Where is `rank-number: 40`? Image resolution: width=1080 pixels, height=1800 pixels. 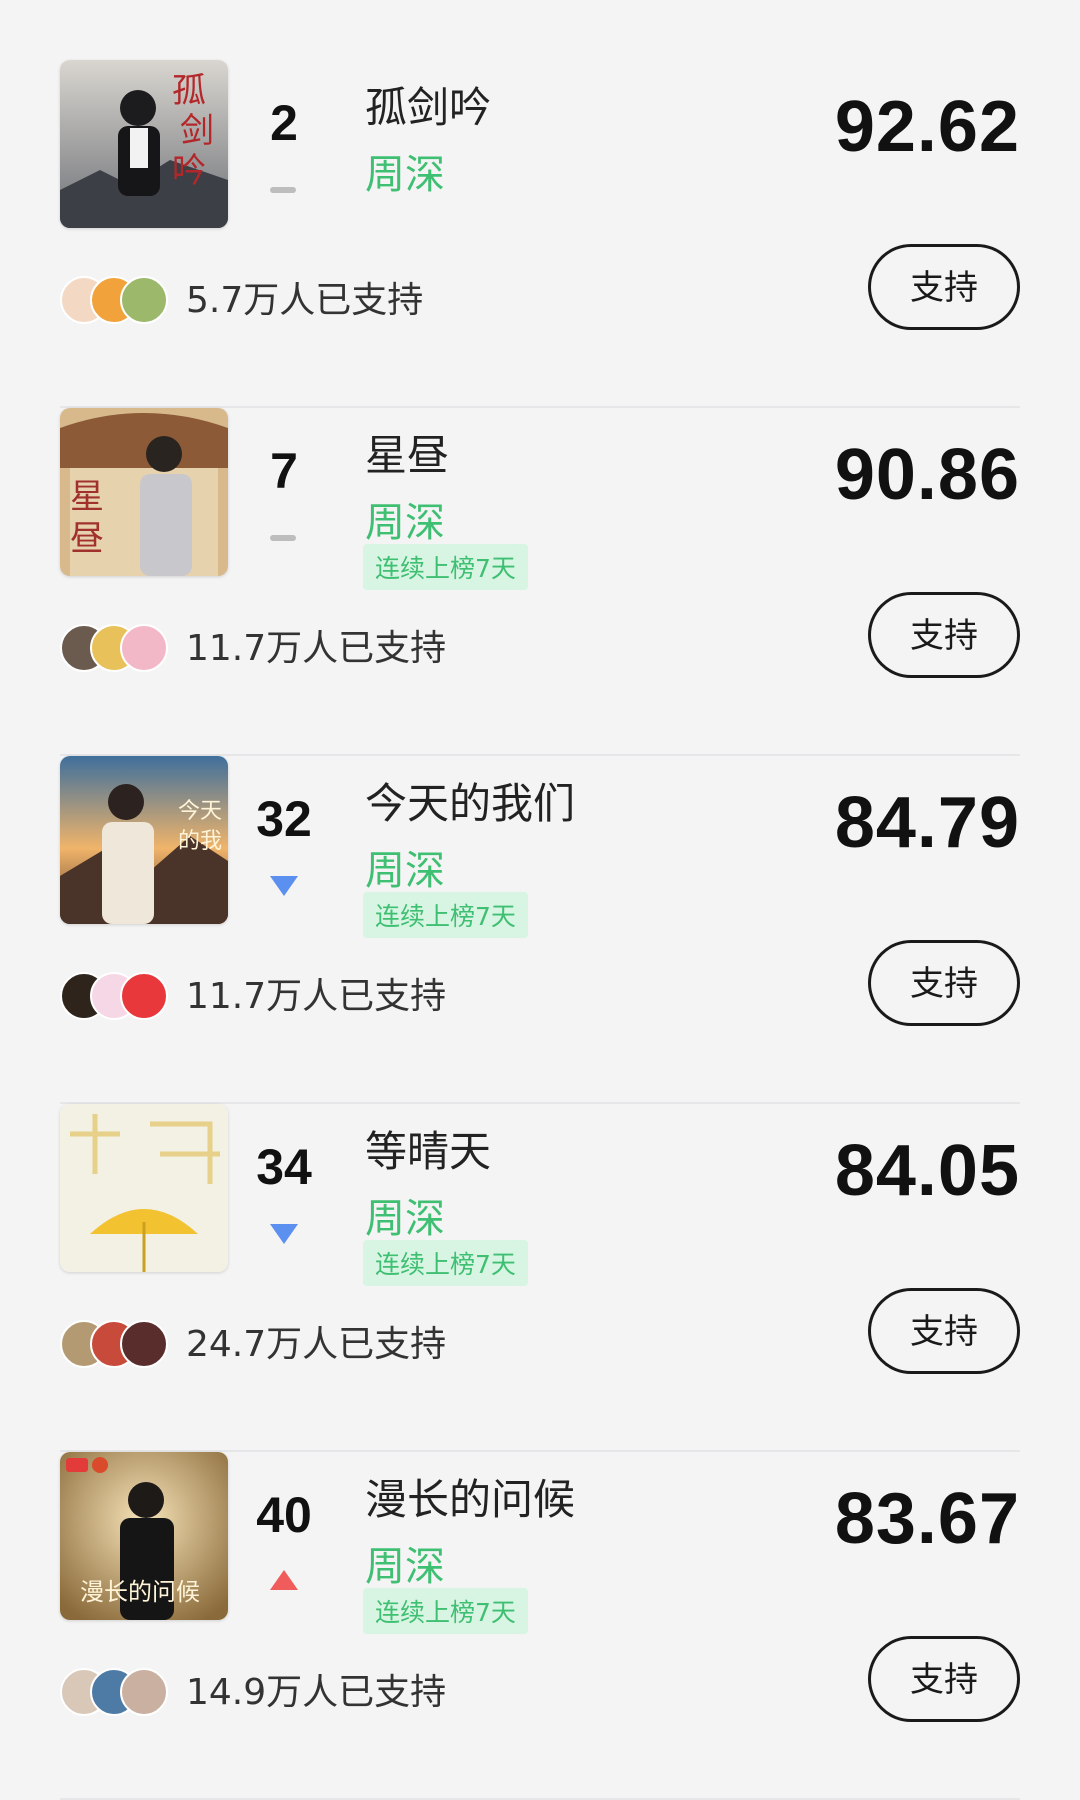
rank-number: 40 is located at coordinates (284, 1515).